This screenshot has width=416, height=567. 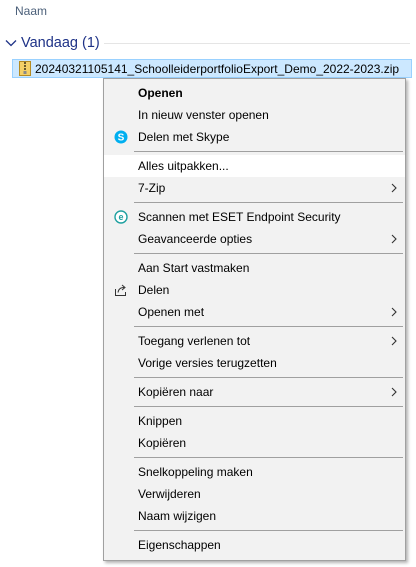 What do you see at coordinates (254, 516) in the screenshot?
I see `menu-item-naam-wijzigen: Naam wijzigen` at bounding box center [254, 516].